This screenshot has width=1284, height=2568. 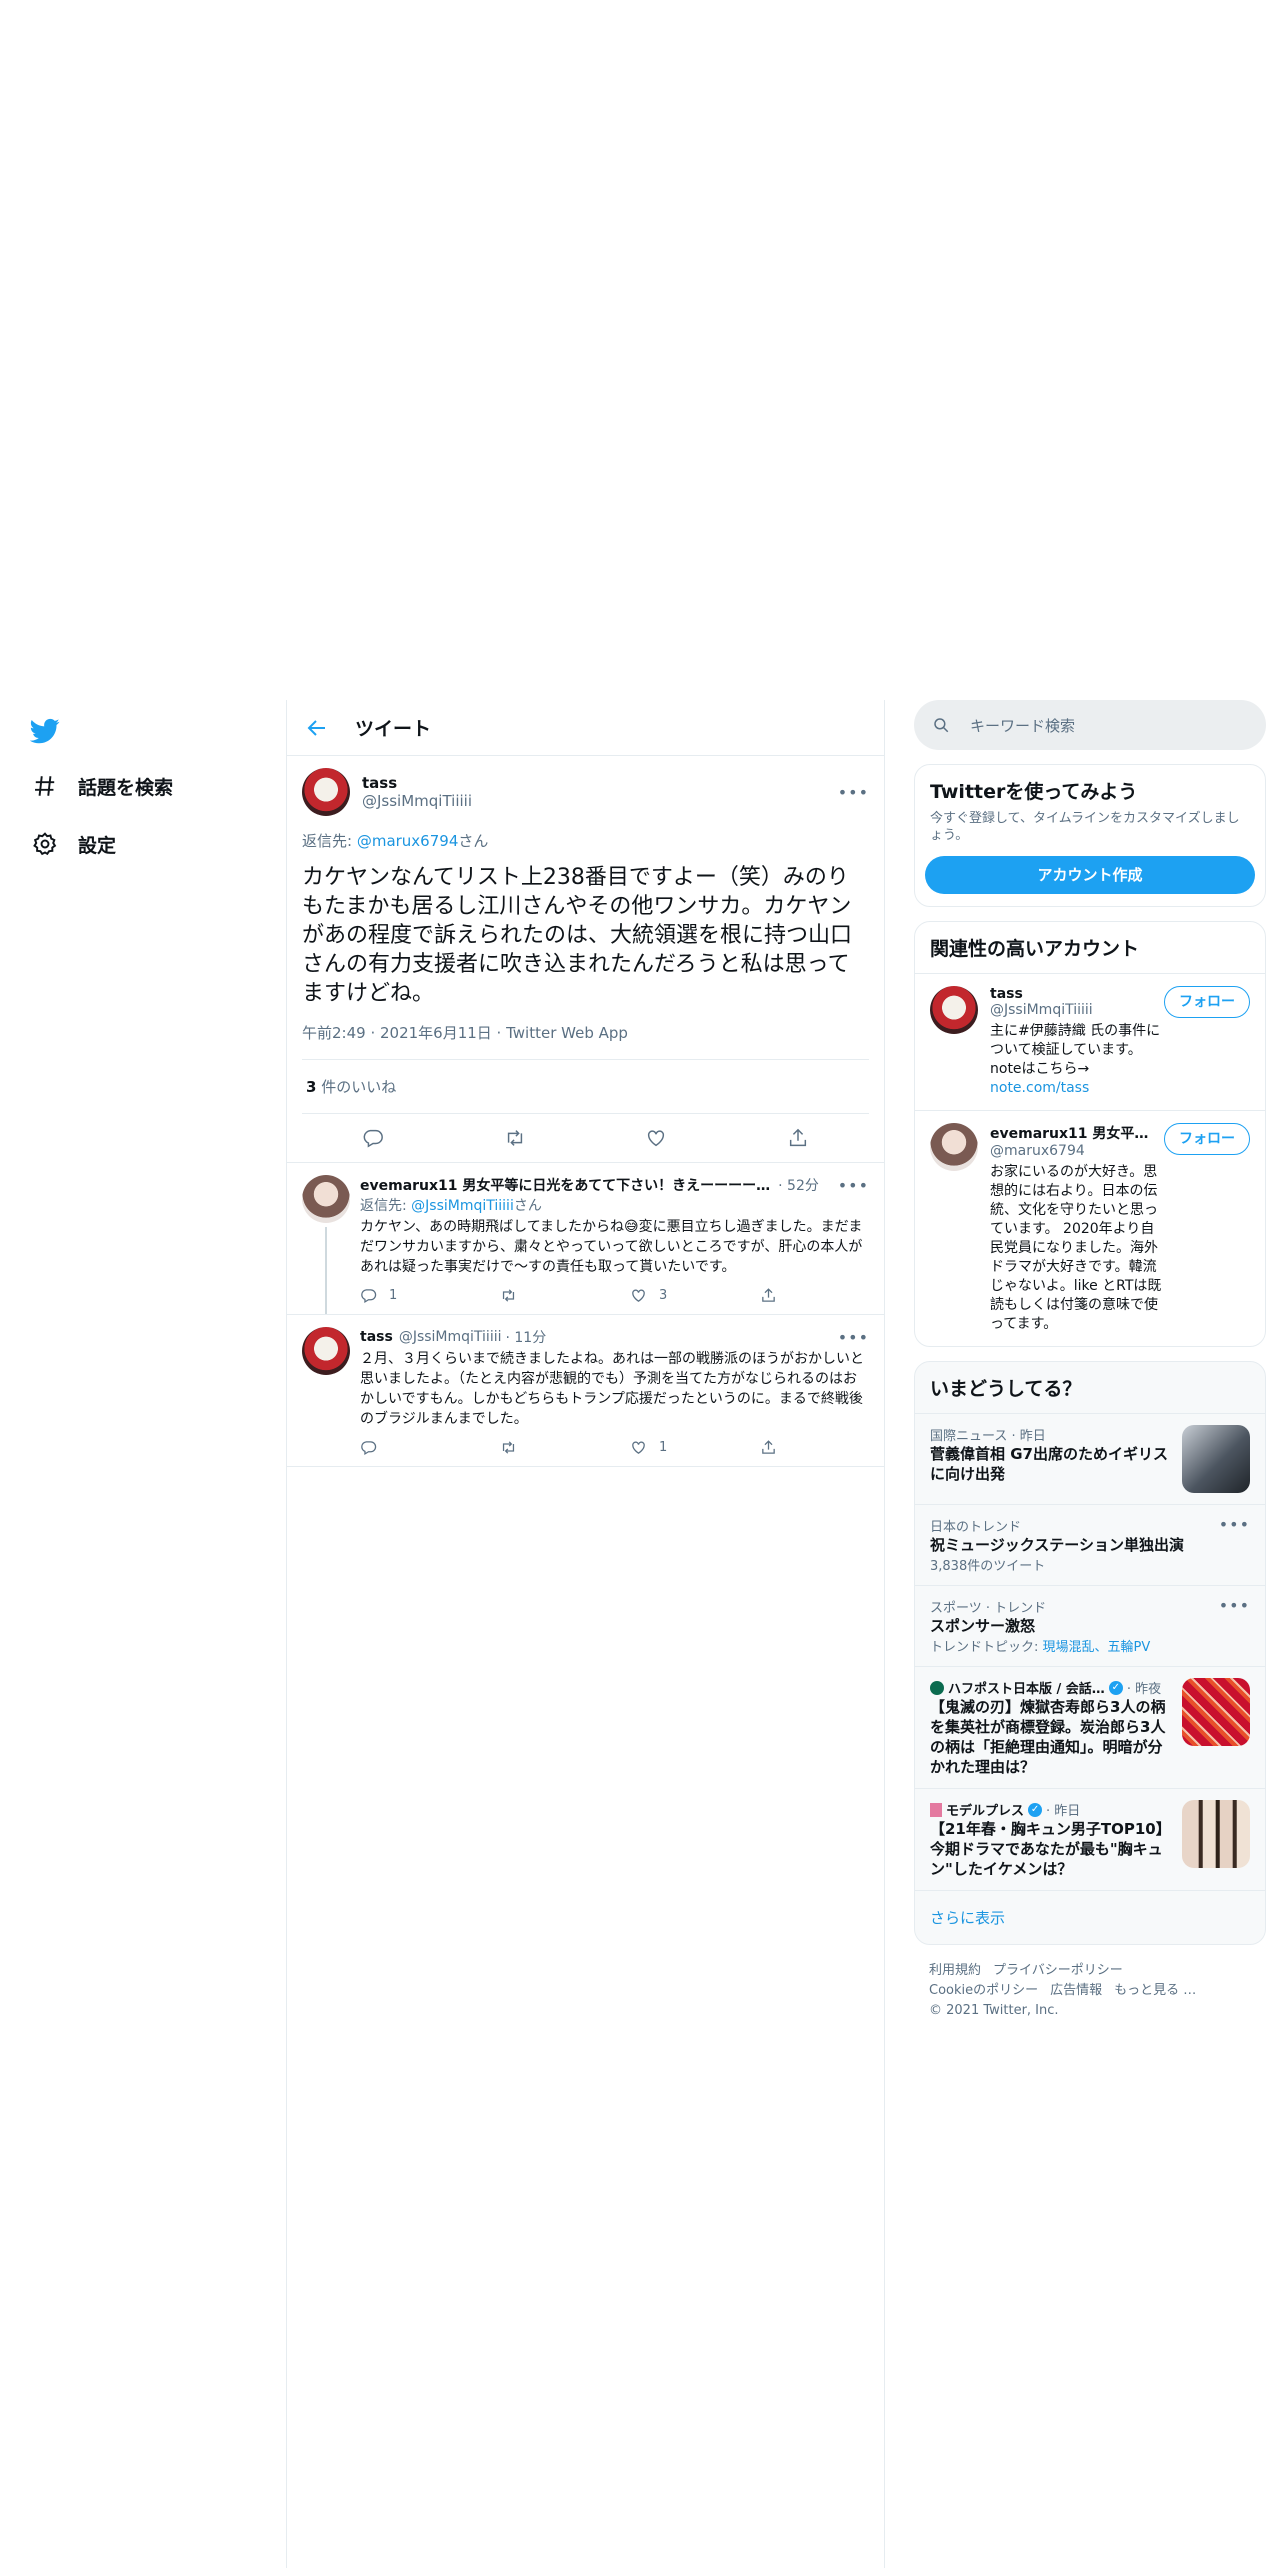 I want to click on show-more-link: さらに表示, so click(x=1090, y=1917).